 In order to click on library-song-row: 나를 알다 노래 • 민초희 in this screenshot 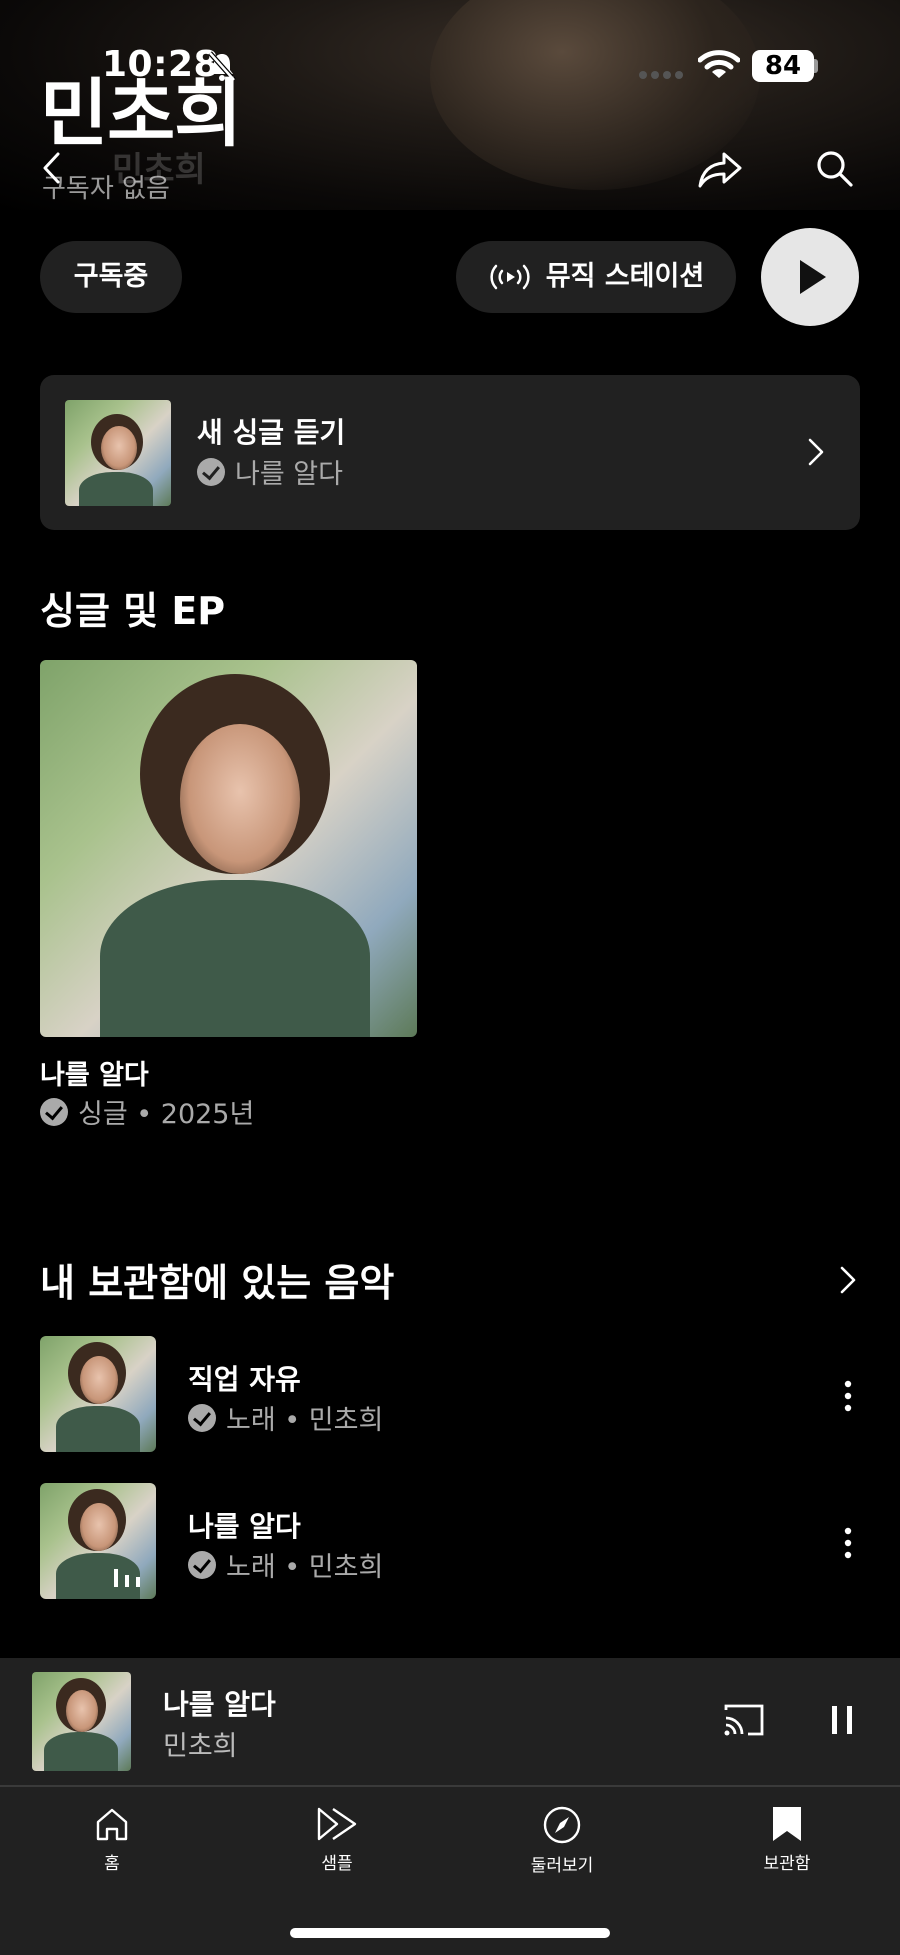, I will do `click(450, 1542)`.